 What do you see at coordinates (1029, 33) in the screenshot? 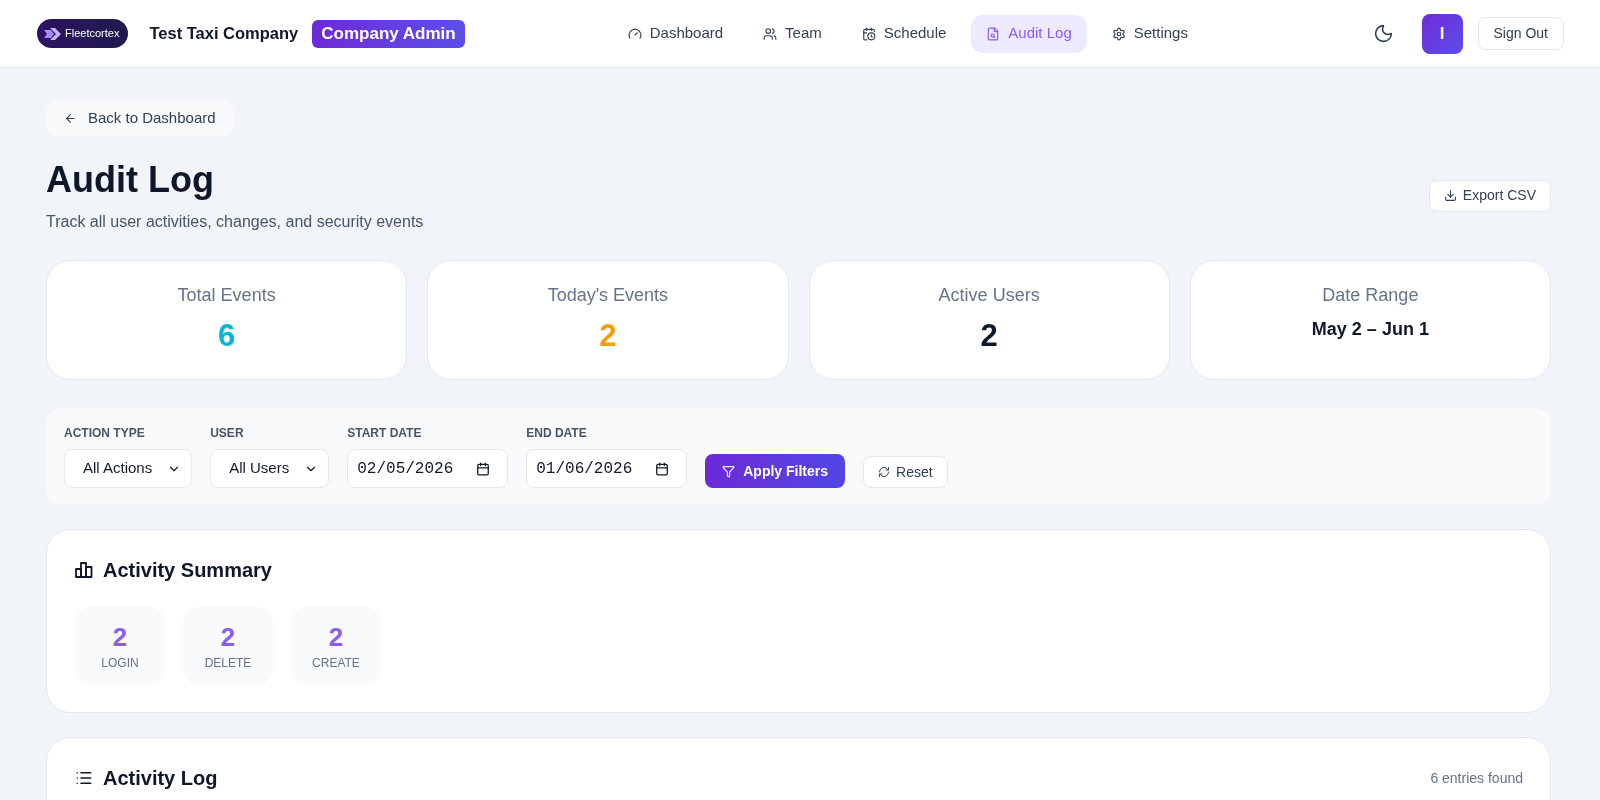
I see `nav-tab: Audit Log` at bounding box center [1029, 33].